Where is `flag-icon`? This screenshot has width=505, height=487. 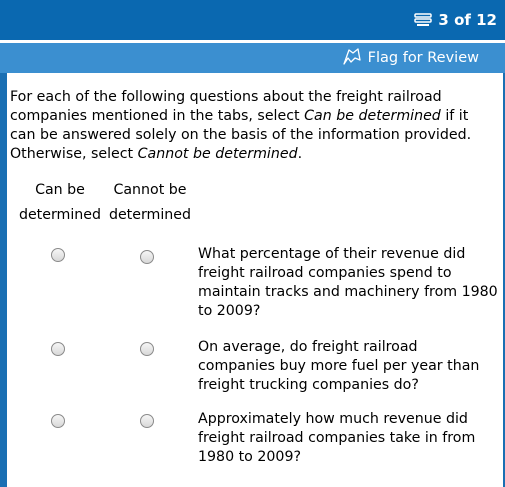
flag-icon is located at coordinates (352, 58).